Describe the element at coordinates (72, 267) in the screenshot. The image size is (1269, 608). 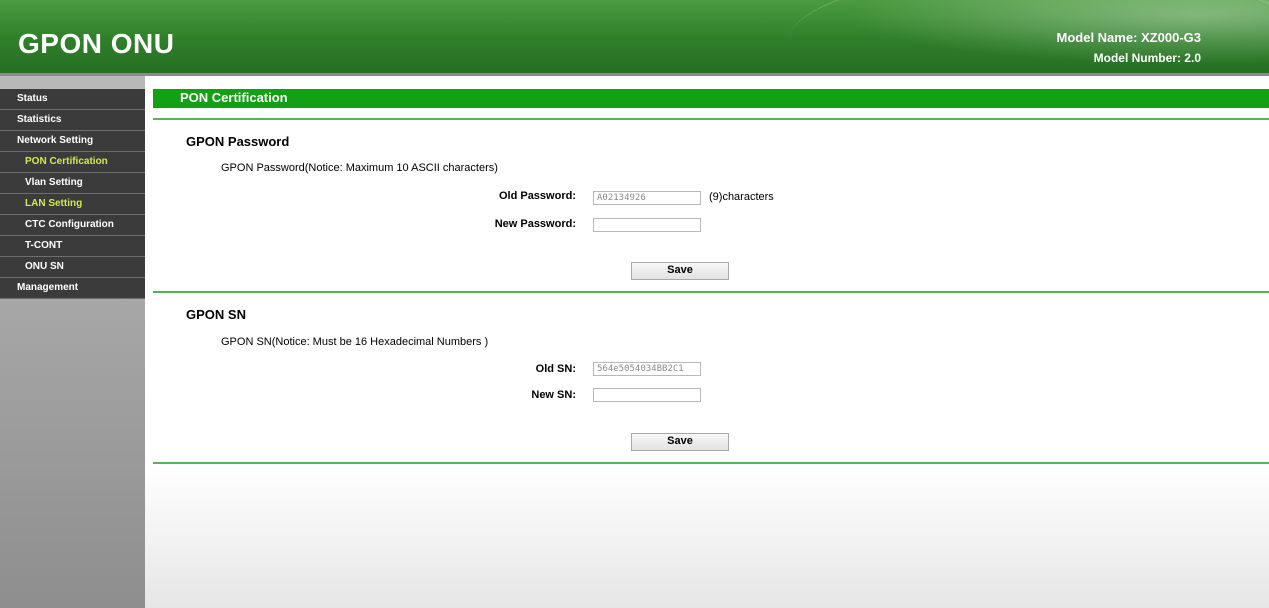
I see `sidebar-item-onu-sn: ONU SN` at that location.